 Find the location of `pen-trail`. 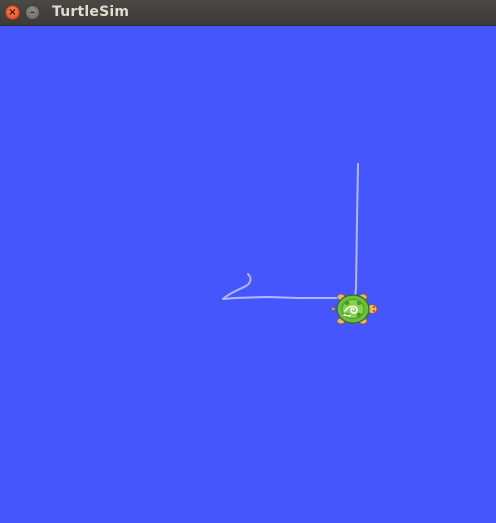

pen-trail is located at coordinates (290, 231).